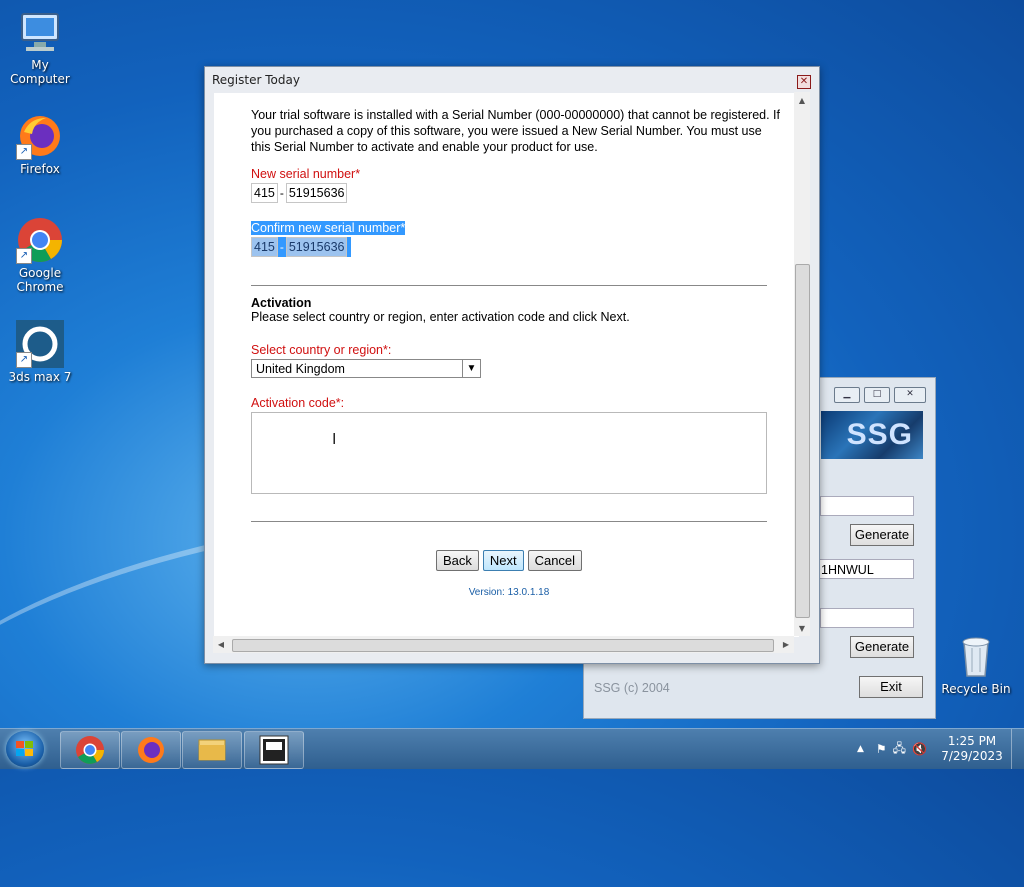 This screenshot has height=887, width=1024. What do you see at coordinates (509, 453) in the screenshot?
I see `activation-code-input: I` at bounding box center [509, 453].